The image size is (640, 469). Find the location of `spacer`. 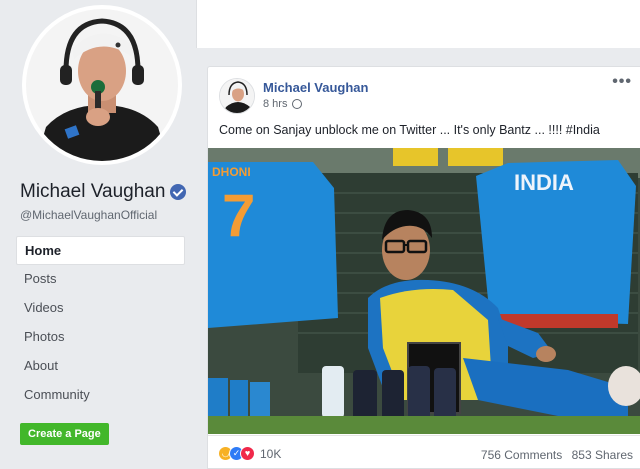

spacer is located at coordinates (418, 58).